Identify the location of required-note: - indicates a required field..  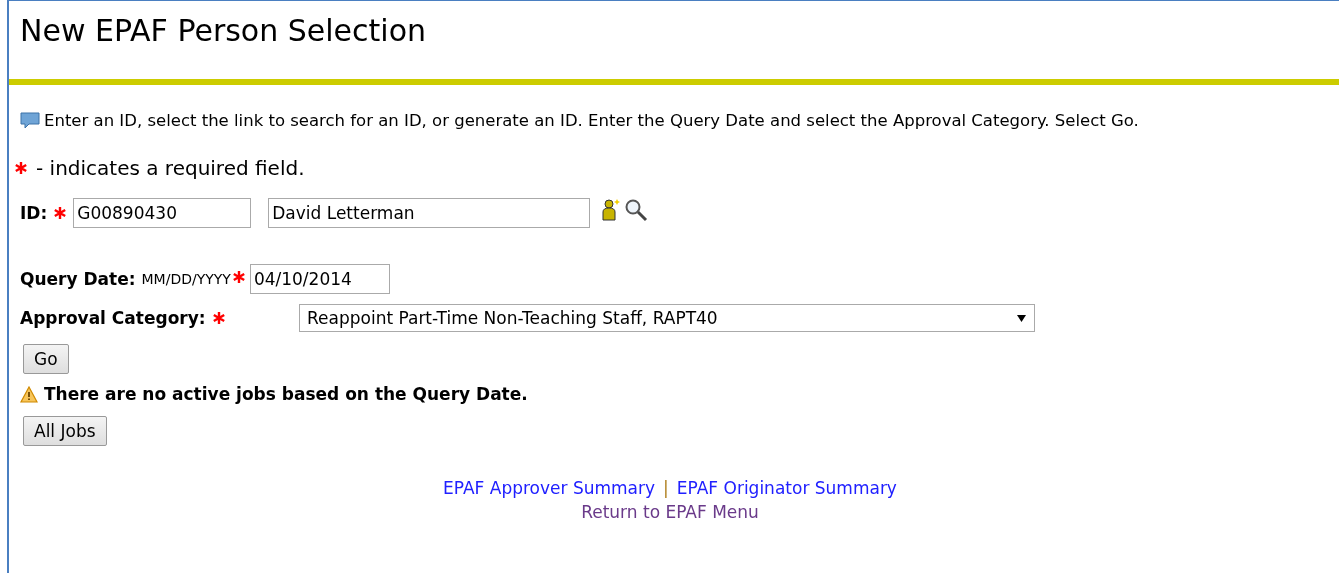
(170, 168).